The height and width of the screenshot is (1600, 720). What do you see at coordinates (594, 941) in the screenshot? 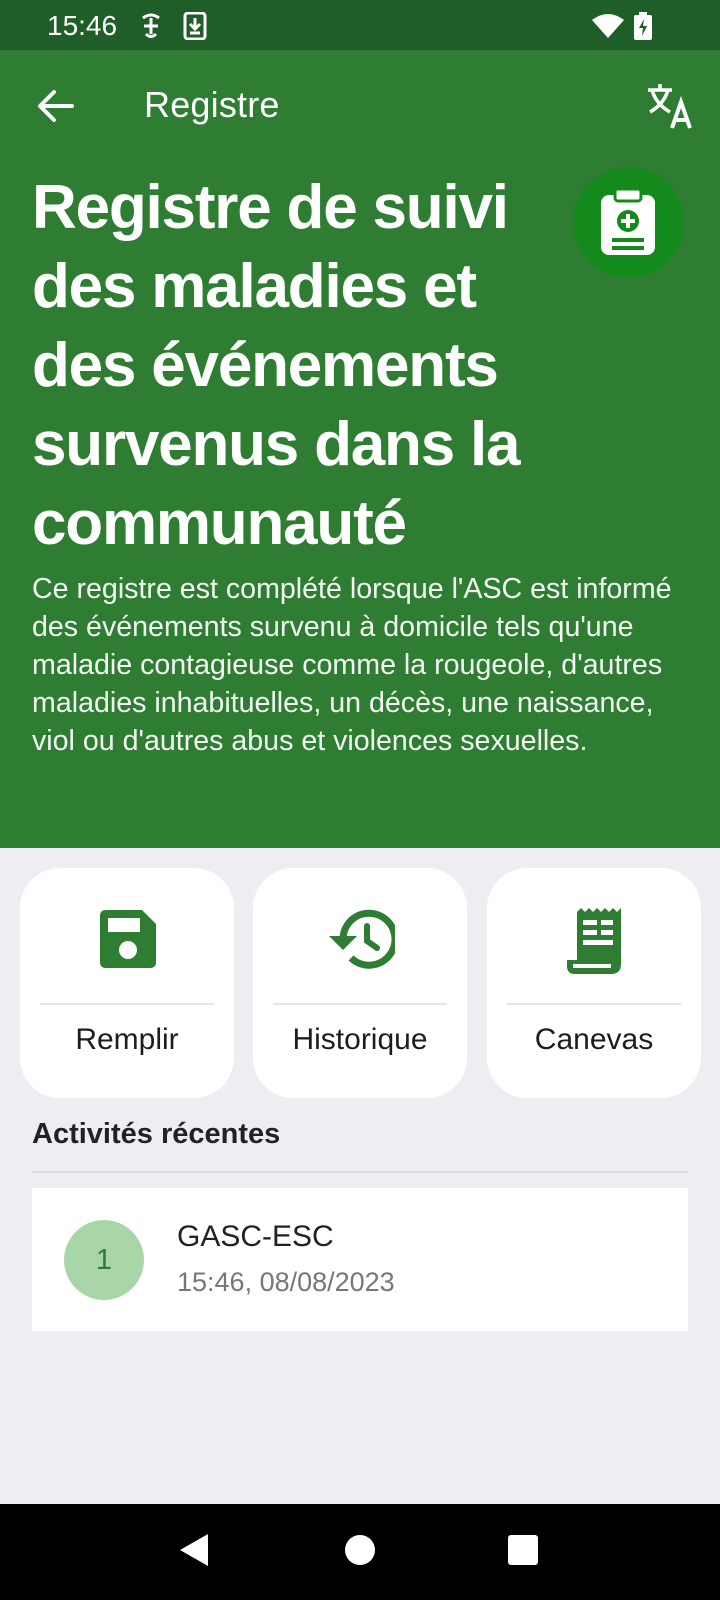
I see `form-template-icon` at bounding box center [594, 941].